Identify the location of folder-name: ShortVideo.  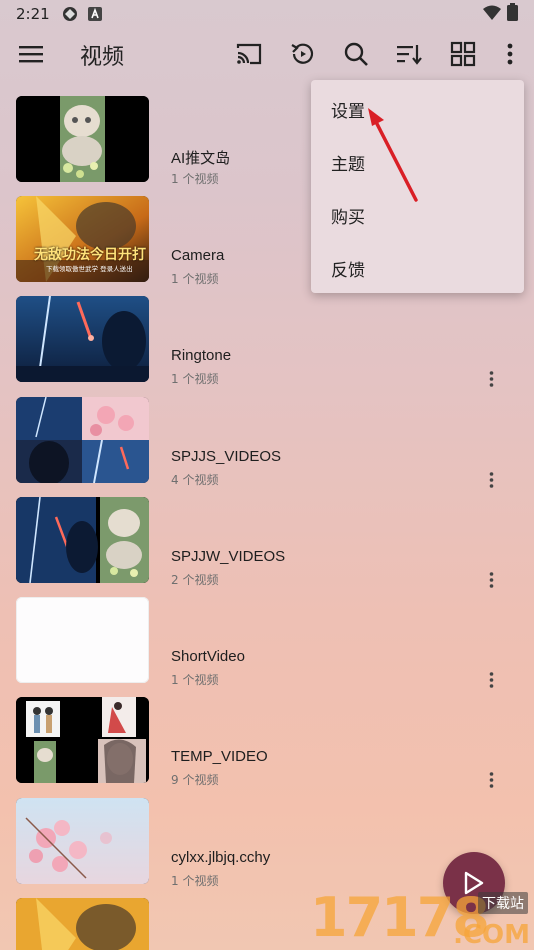
(208, 656).